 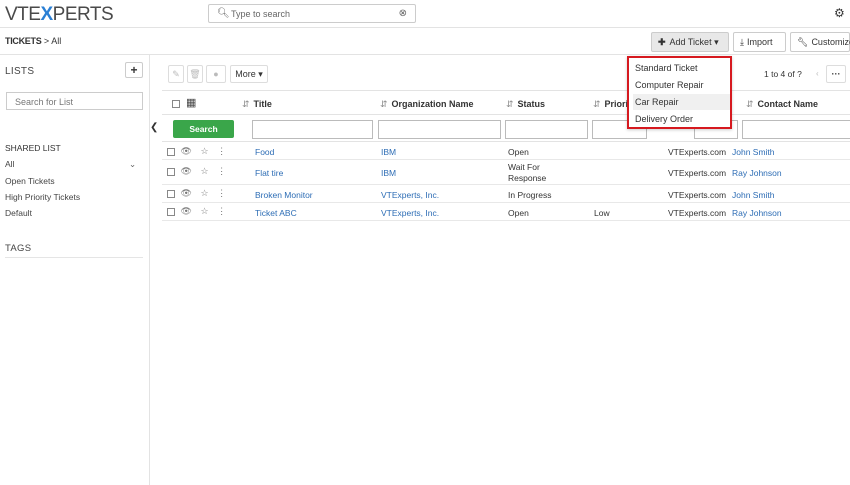 I want to click on menu-item-standard-ticket: Standard Ticket, so click(x=681, y=68).